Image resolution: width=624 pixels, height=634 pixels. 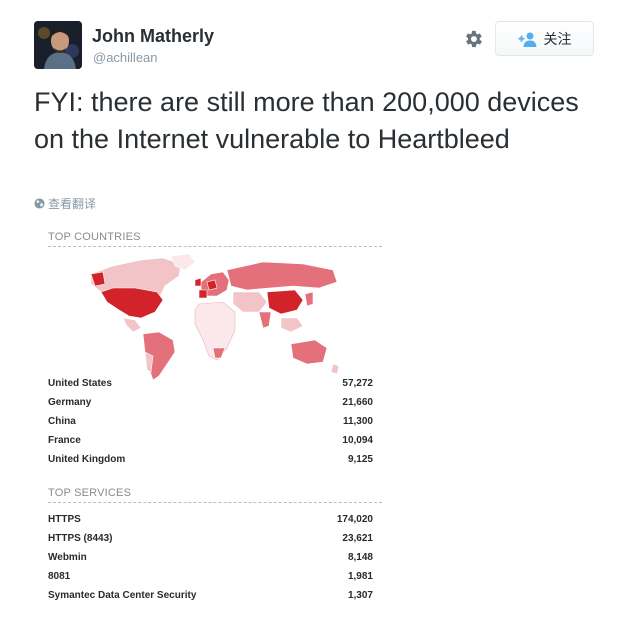 I want to click on list-item: United Kingdom 9,125, so click(x=210, y=459).